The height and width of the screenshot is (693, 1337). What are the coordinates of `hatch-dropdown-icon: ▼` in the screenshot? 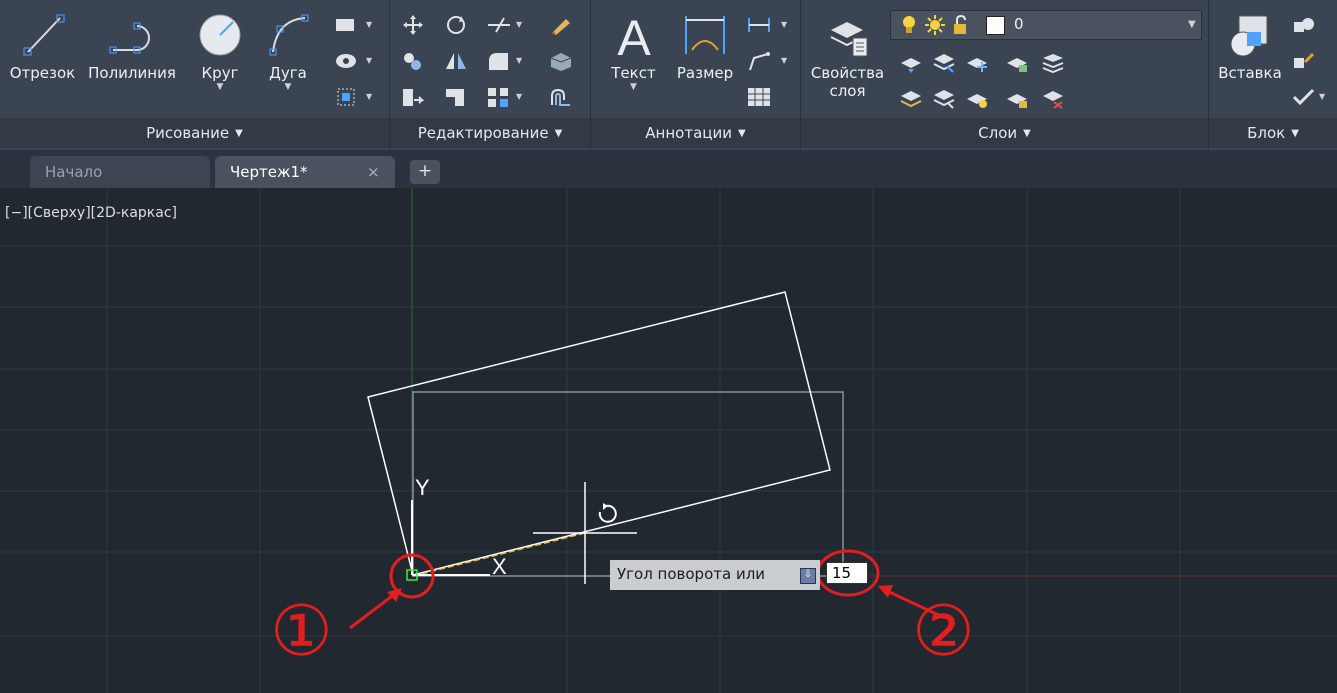 It's located at (369, 60).